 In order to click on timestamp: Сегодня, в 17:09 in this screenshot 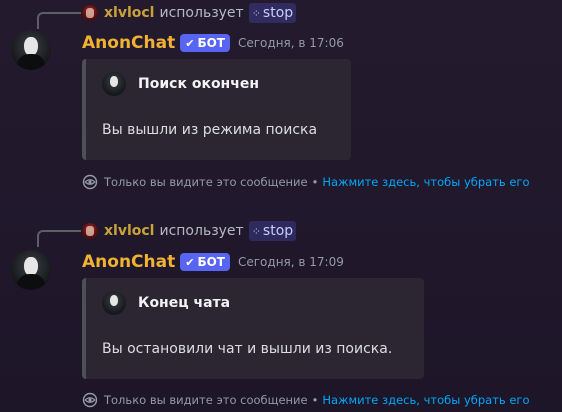, I will do `click(291, 262)`.